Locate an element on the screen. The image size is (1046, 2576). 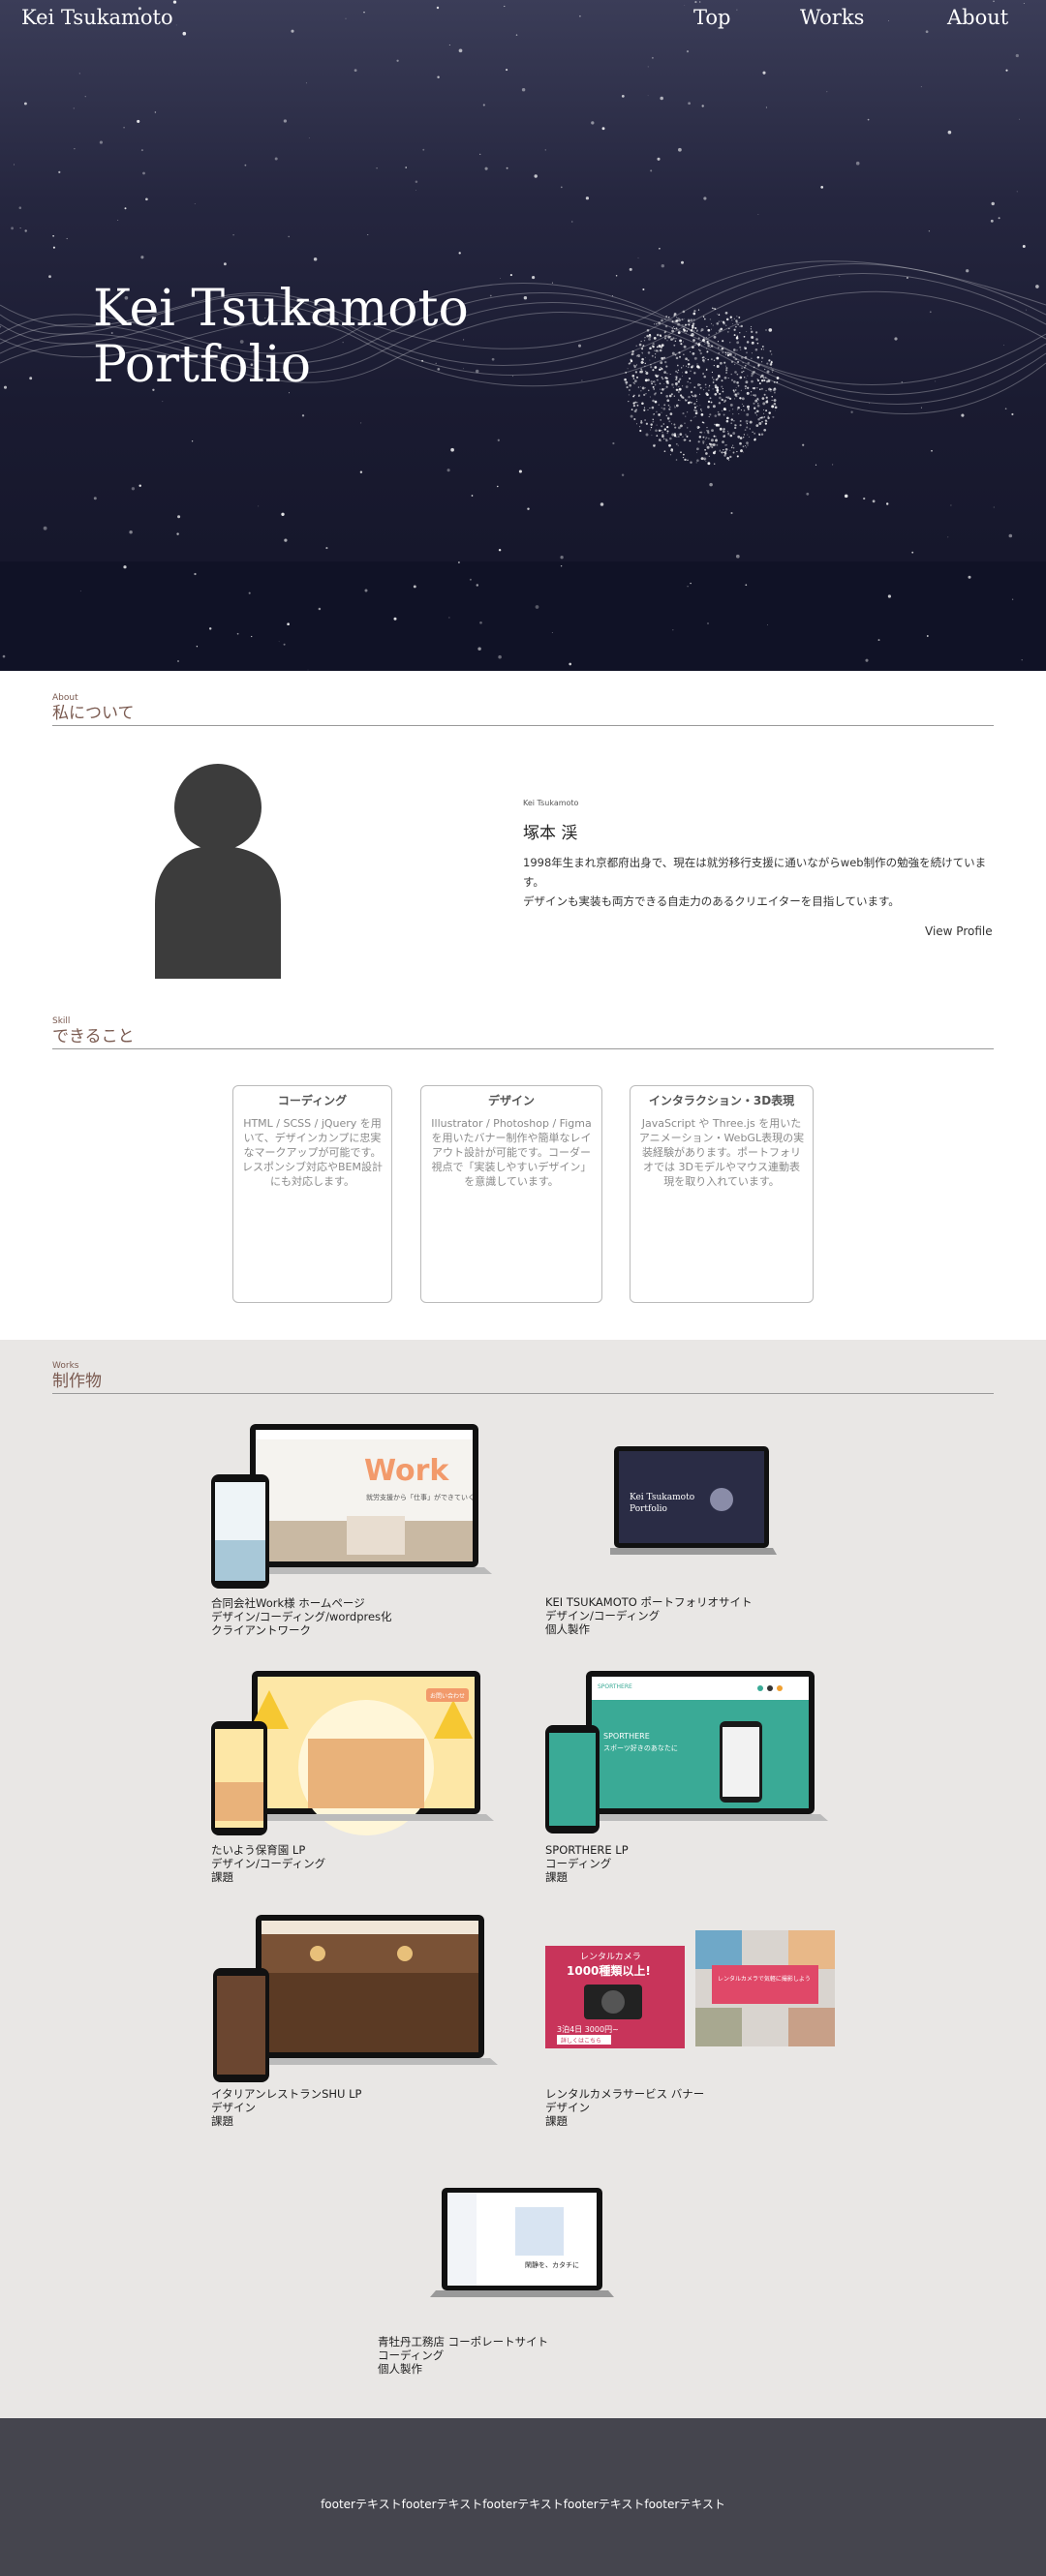
site-logo: Kei Tsukamoto is located at coordinates (97, 17).